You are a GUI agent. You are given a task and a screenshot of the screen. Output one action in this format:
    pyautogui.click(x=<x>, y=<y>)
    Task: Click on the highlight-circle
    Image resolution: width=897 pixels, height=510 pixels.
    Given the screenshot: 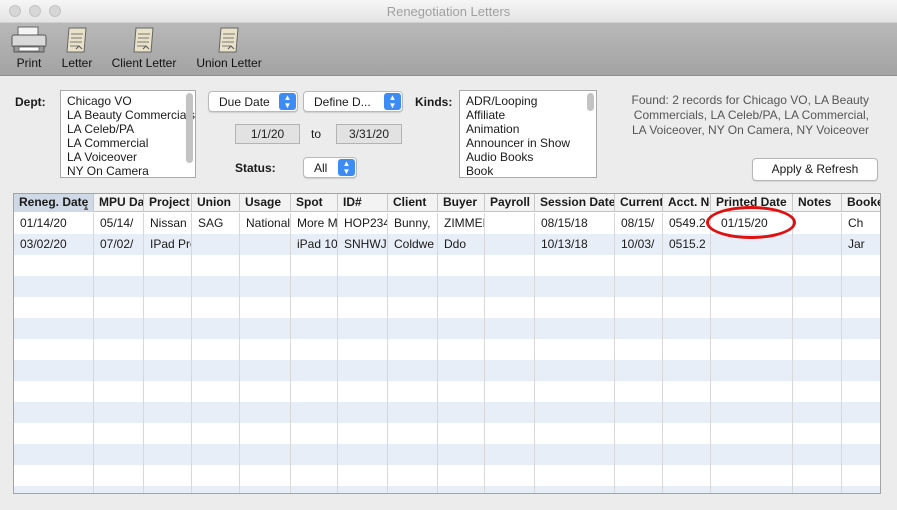 What is the action you would take?
    pyautogui.click(x=751, y=222)
    